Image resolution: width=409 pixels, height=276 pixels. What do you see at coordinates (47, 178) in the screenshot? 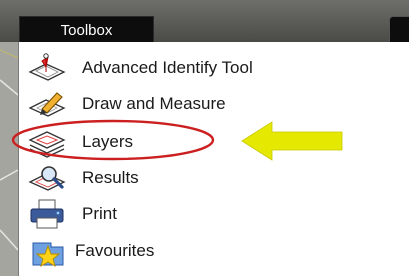
I see `results-icon` at bounding box center [47, 178].